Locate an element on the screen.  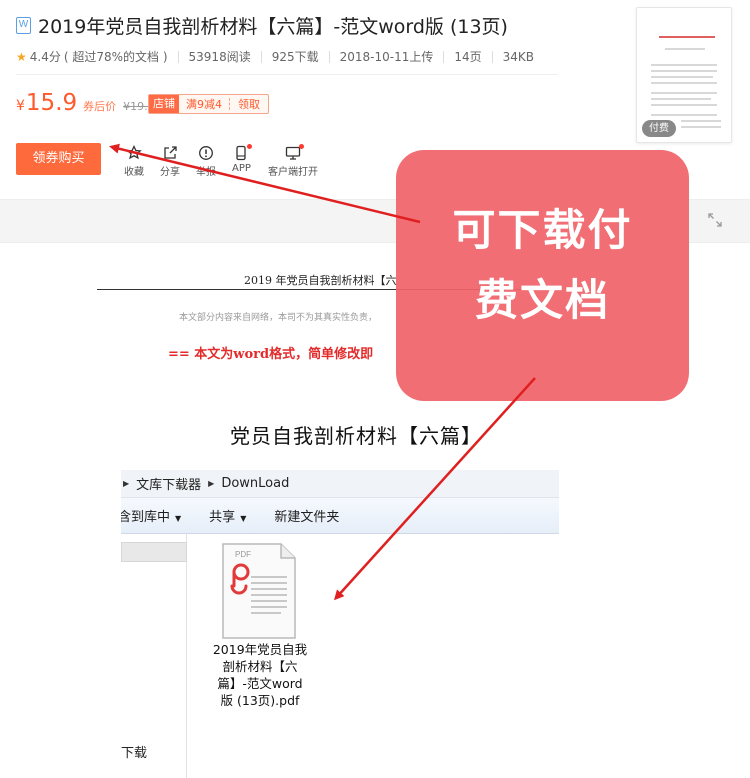
nav-selected-item is located at coordinates (154, 552).